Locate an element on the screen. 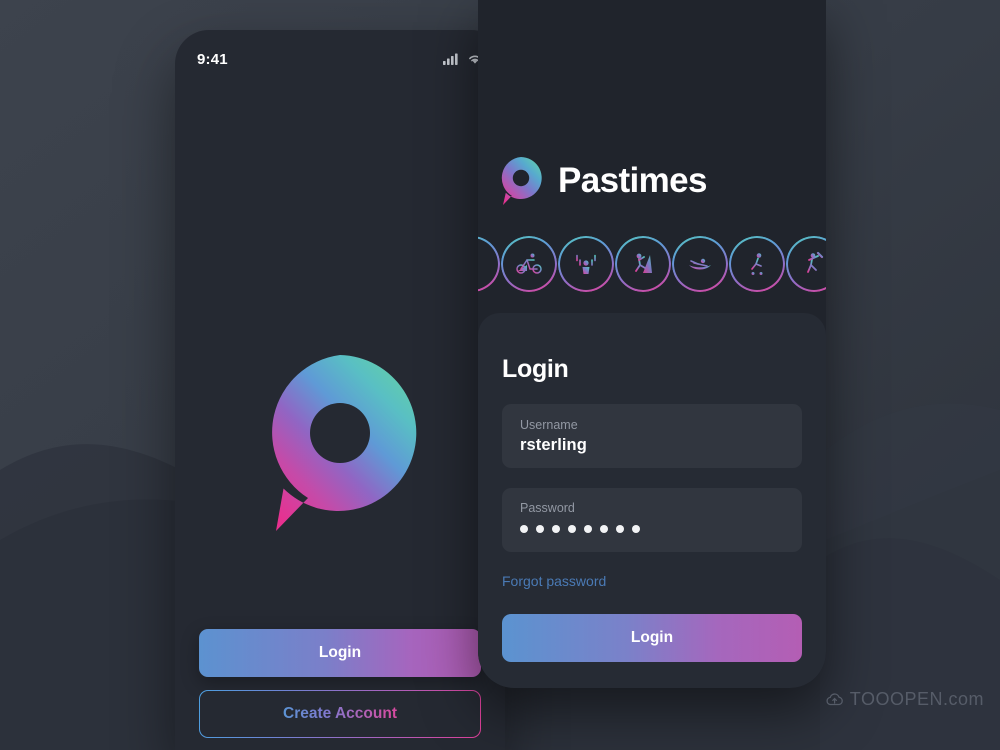  status-bar-icons is located at coordinates (463, 59).